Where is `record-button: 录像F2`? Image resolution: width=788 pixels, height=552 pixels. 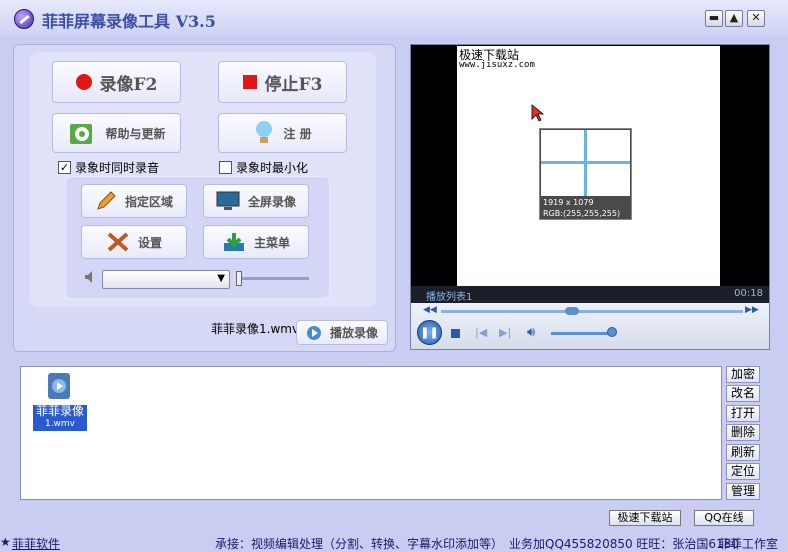 record-button: 录像F2 is located at coordinates (116, 82).